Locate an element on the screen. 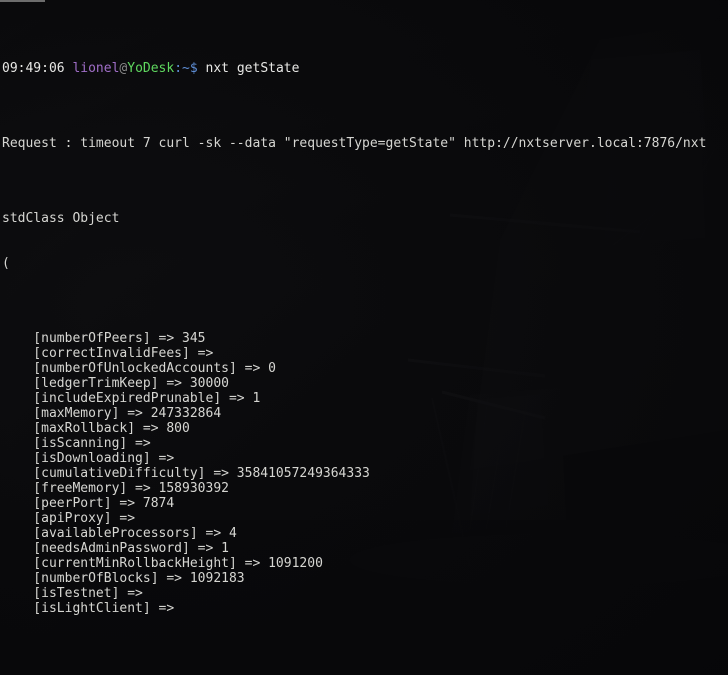  object-header: stdClass Object is located at coordinates (61, 218).